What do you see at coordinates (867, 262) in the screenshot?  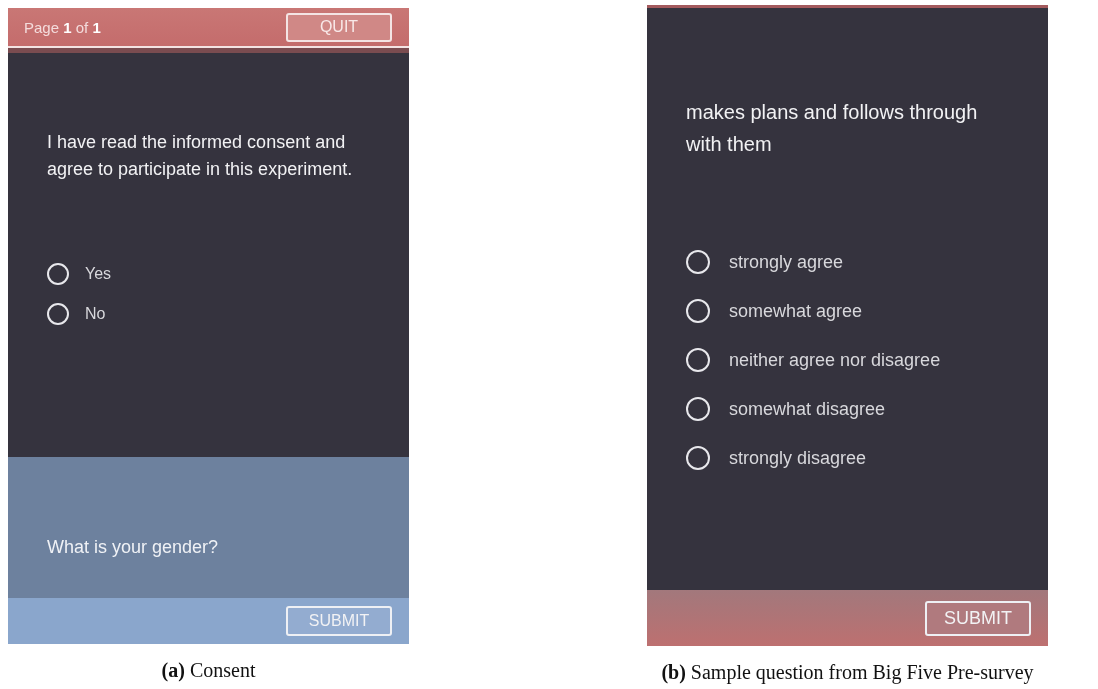 I see `radio-option: strongly agree` at bounding box center [867, 262].